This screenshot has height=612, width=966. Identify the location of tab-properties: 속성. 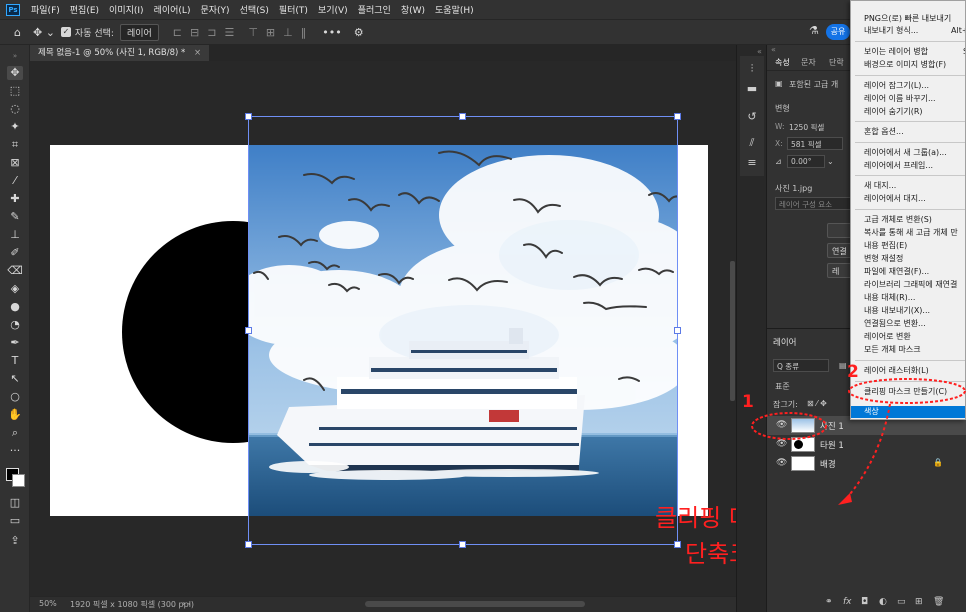
(782, 62).